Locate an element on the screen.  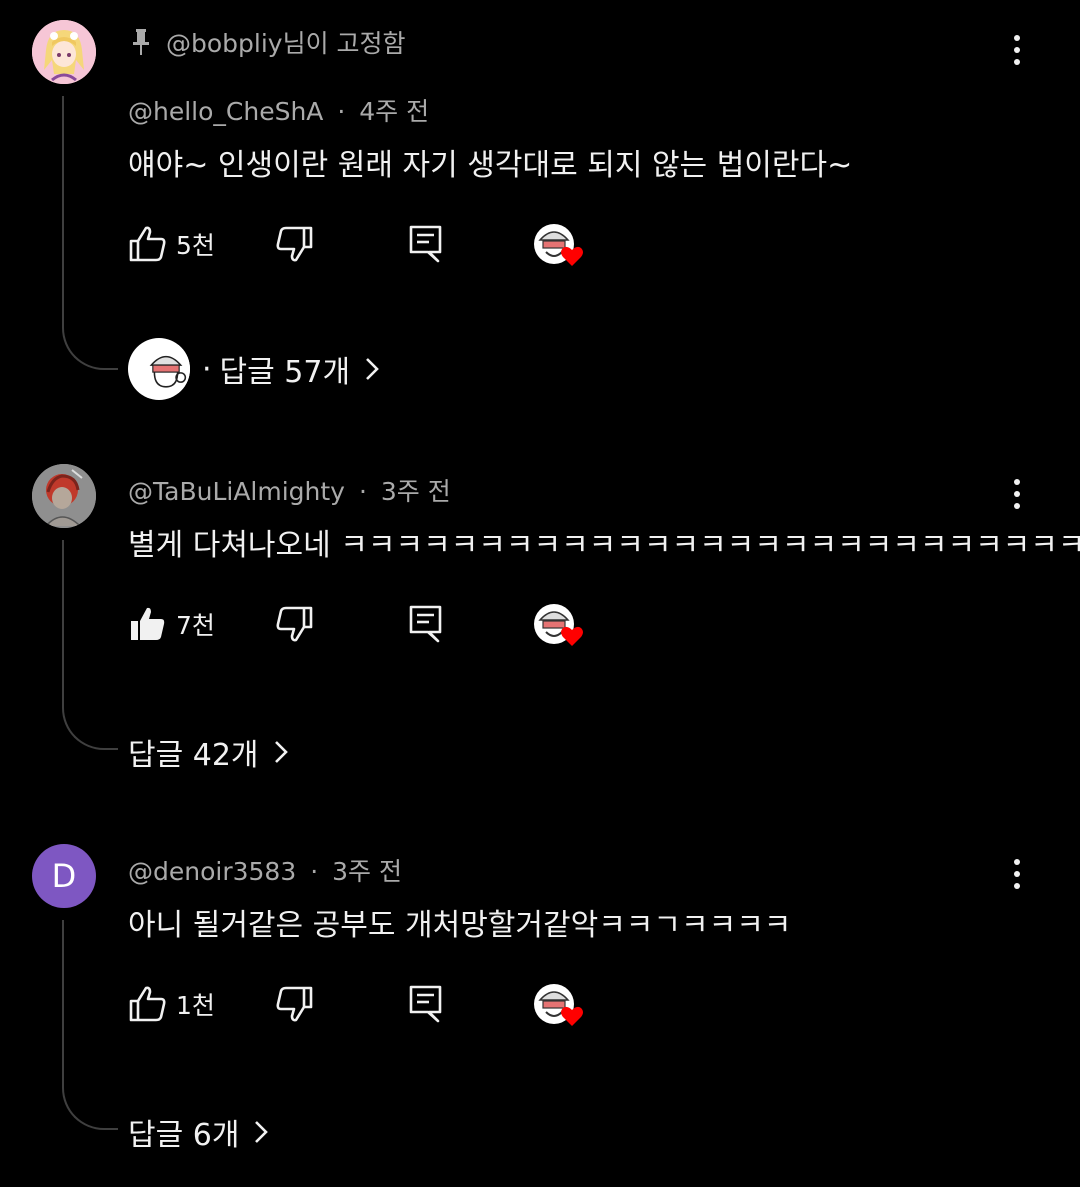
like-count: 1천 is located at coordinates (195, 1005).